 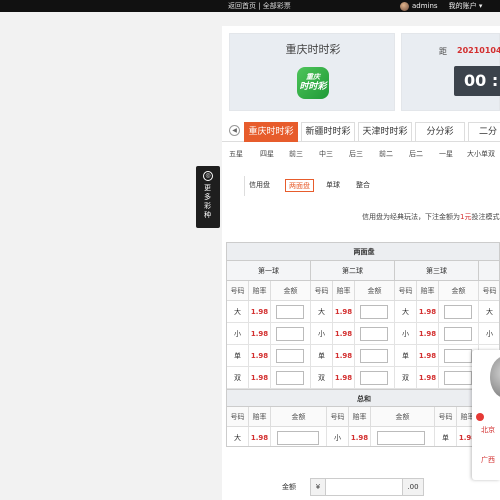 I want to click on username: admins, so click(x=425, y=6).